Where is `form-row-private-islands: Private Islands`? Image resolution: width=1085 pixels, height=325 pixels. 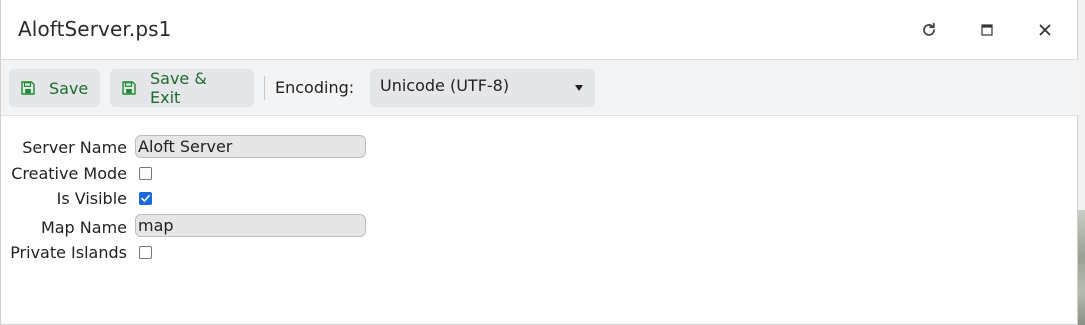
form-row-private-islands: Private Islands is located at coordinates (301, 255).